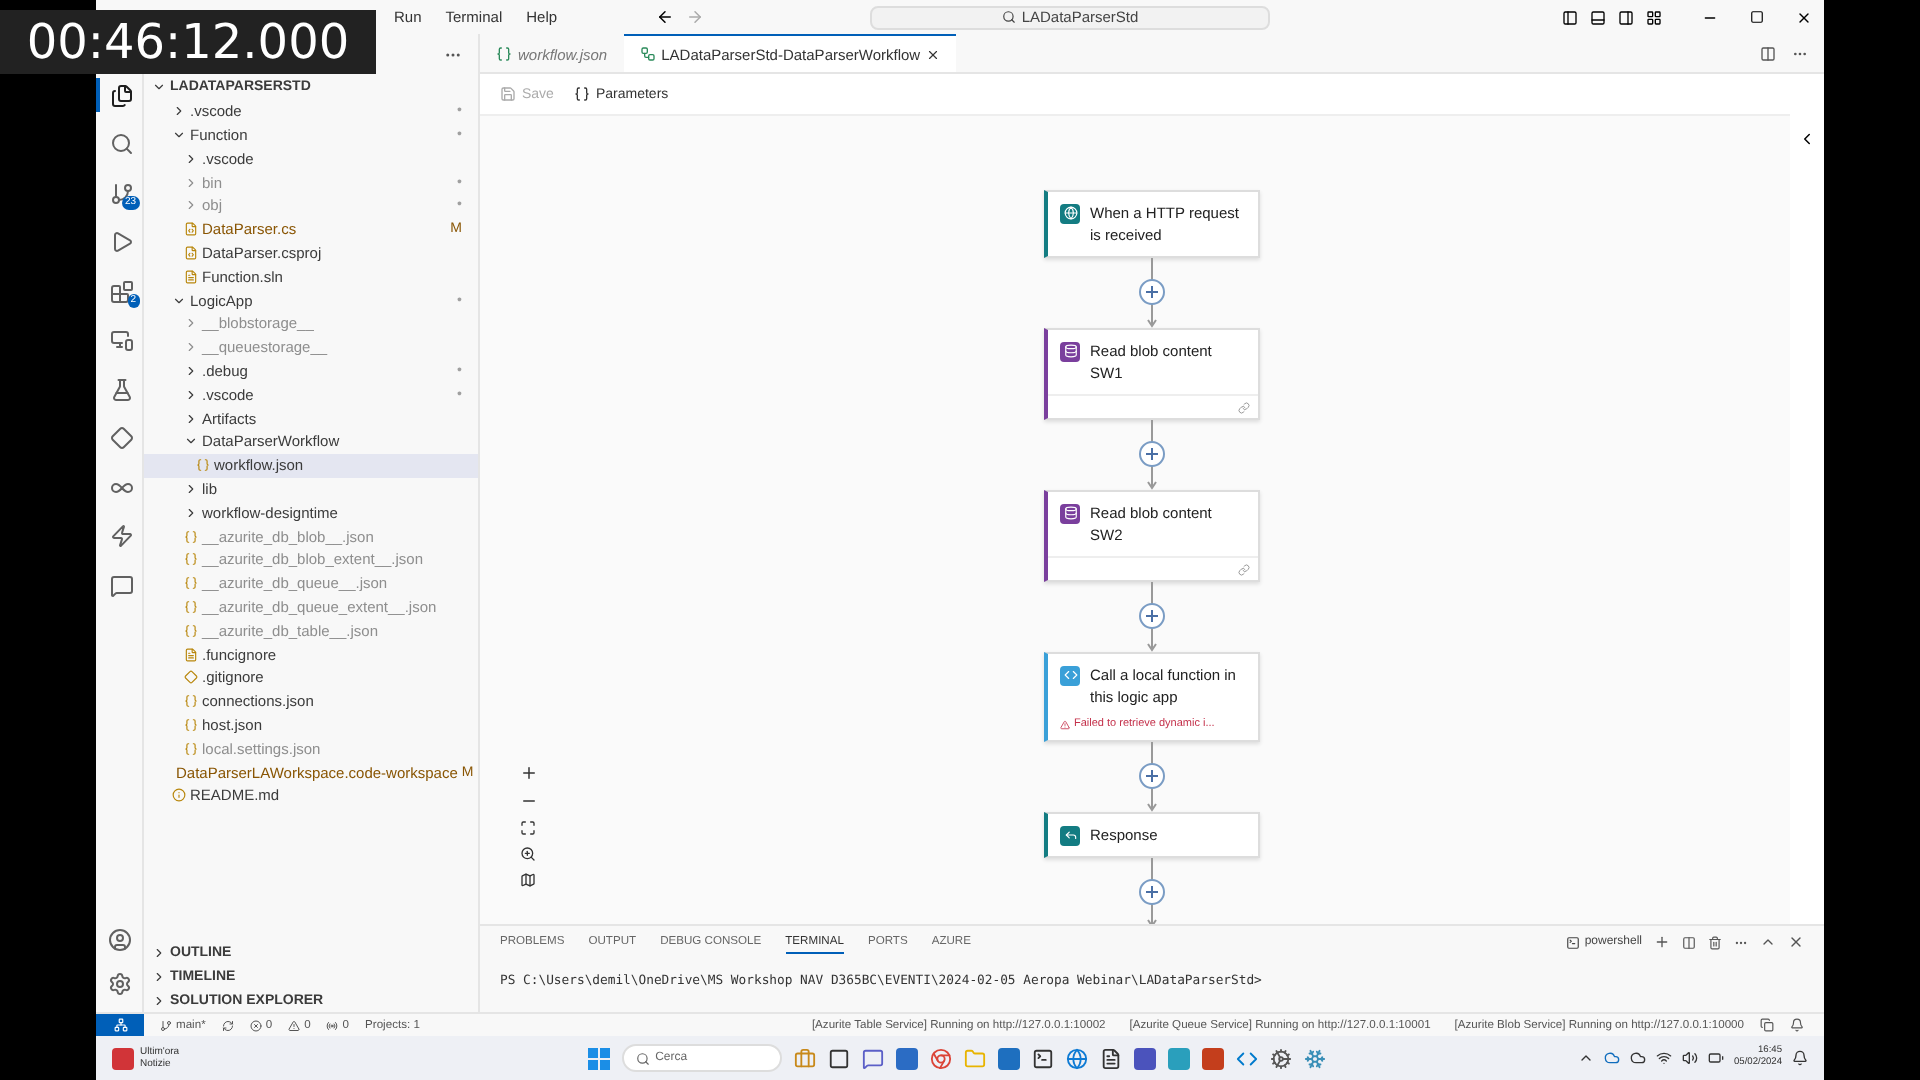  What do you see at coordinates (119, 940) in the screenshot?
I see `account-icon` at bounding box center [119, 940].